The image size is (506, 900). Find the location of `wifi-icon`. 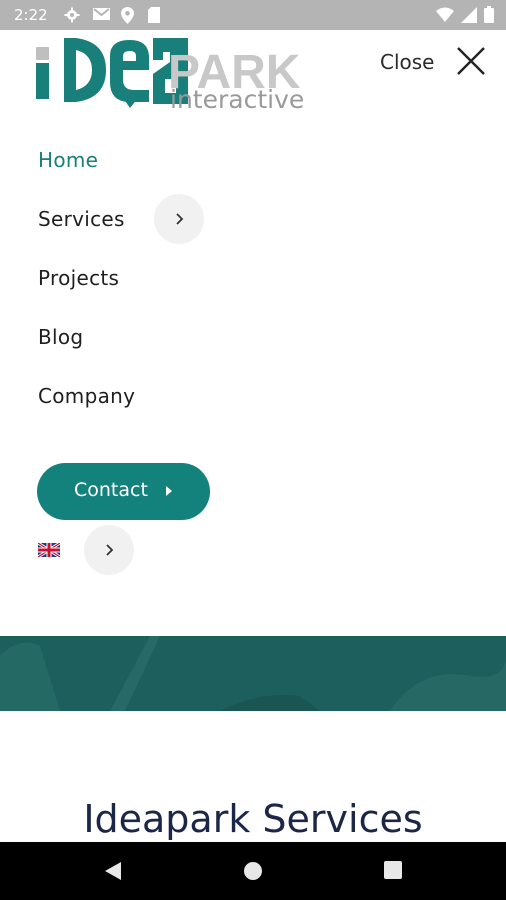

wifi-icon is located at coordinates (445, 17).